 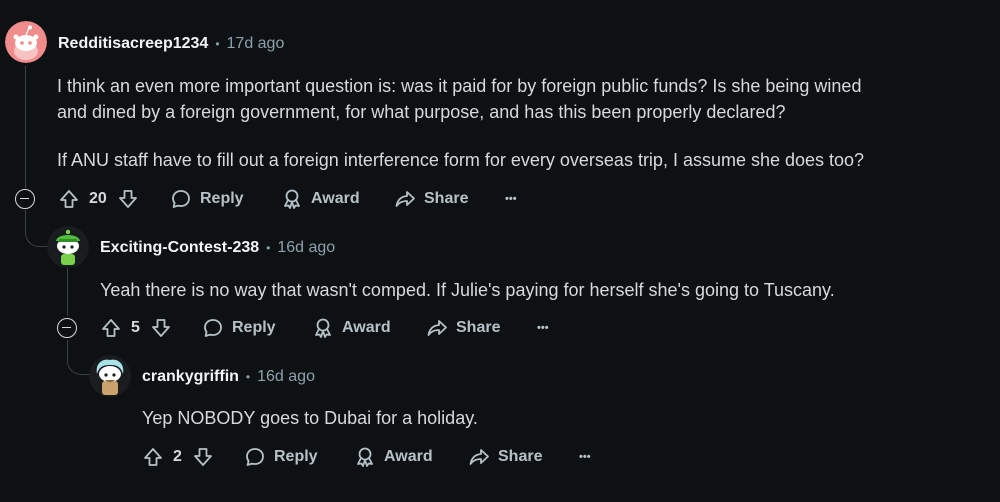 I want to click on comment-timestamp: 17d ago, so click(x=256, y=44).